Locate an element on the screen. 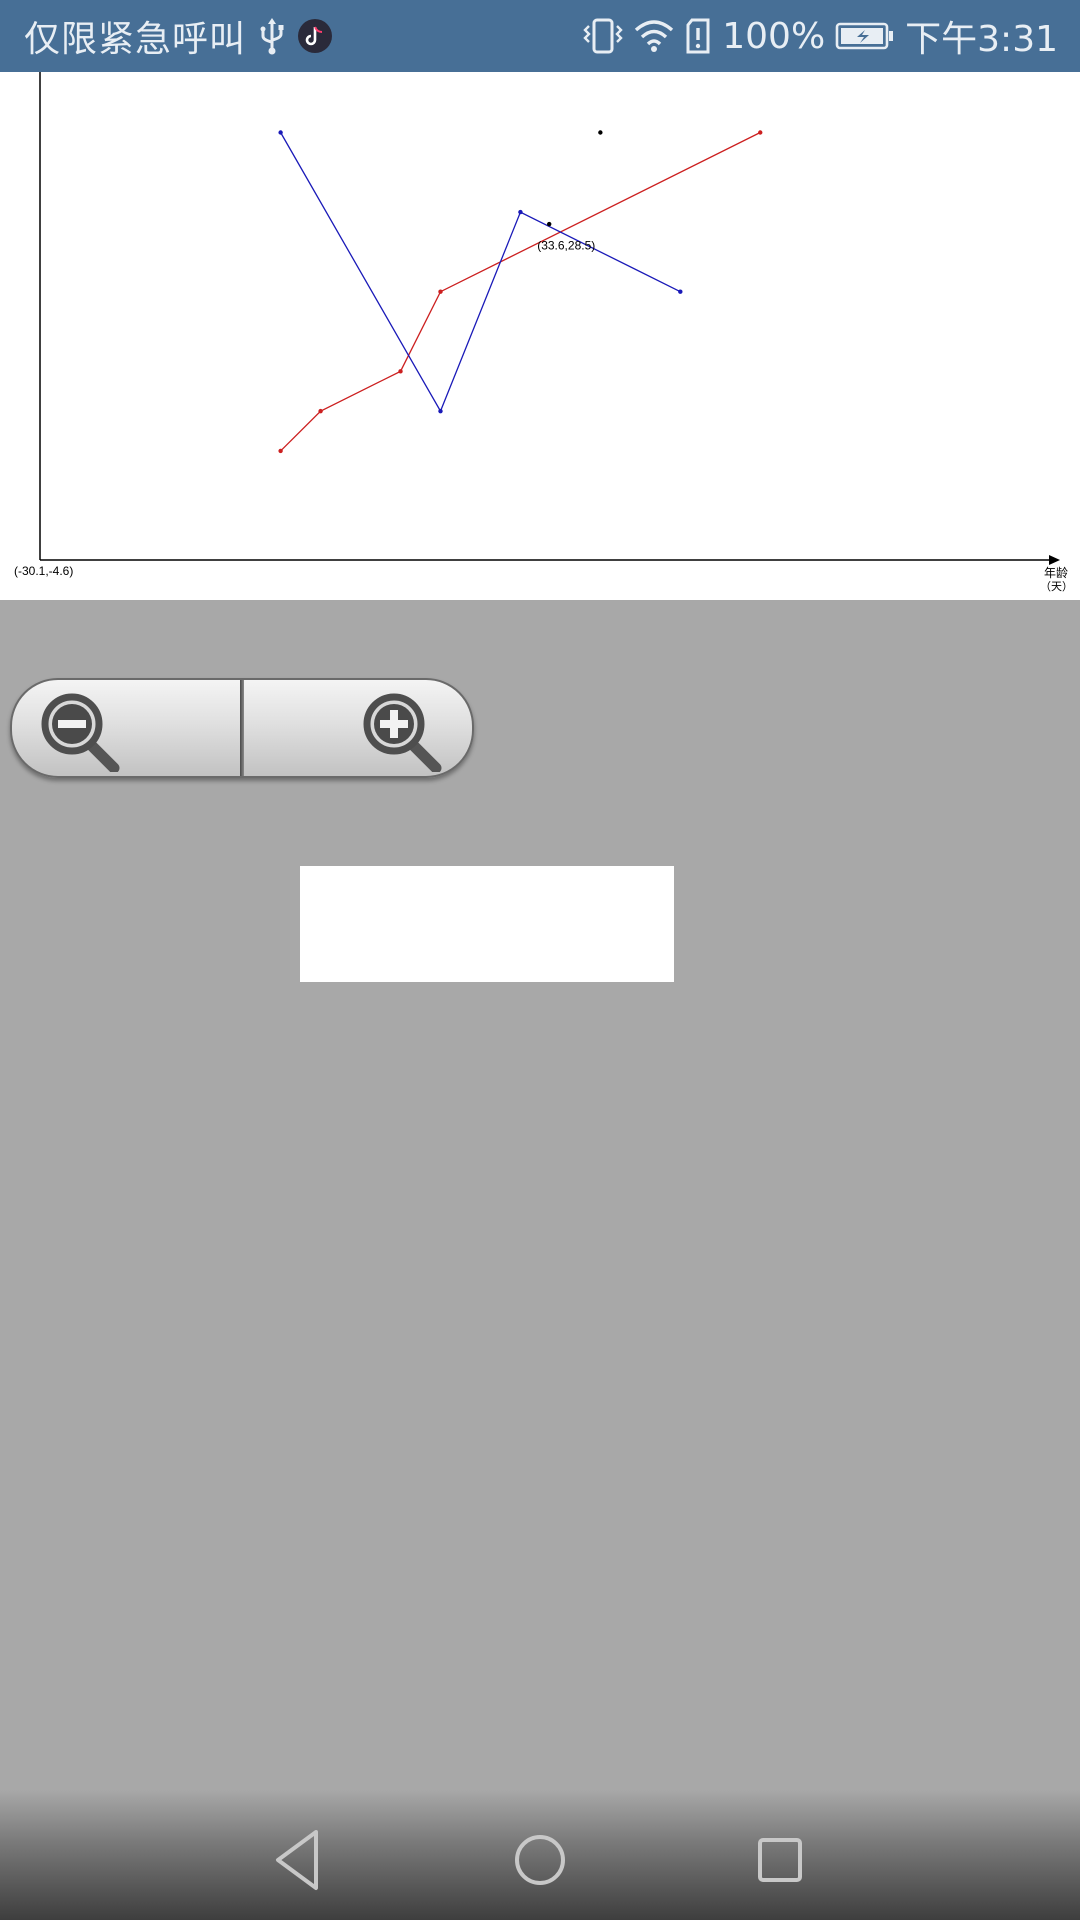  navigation-bar is located at coordinates (540, 1855).